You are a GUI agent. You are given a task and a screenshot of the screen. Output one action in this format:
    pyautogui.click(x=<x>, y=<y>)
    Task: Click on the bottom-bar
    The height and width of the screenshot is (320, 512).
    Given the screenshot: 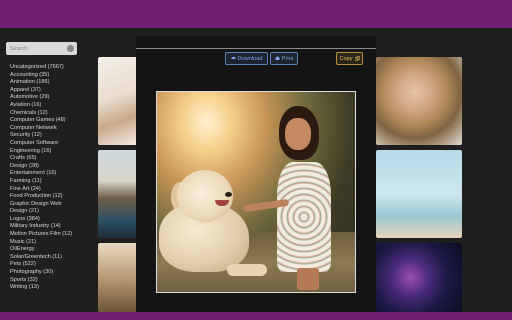 What is the action you would take?
    pyautogui.click(x=256, y=316)
    